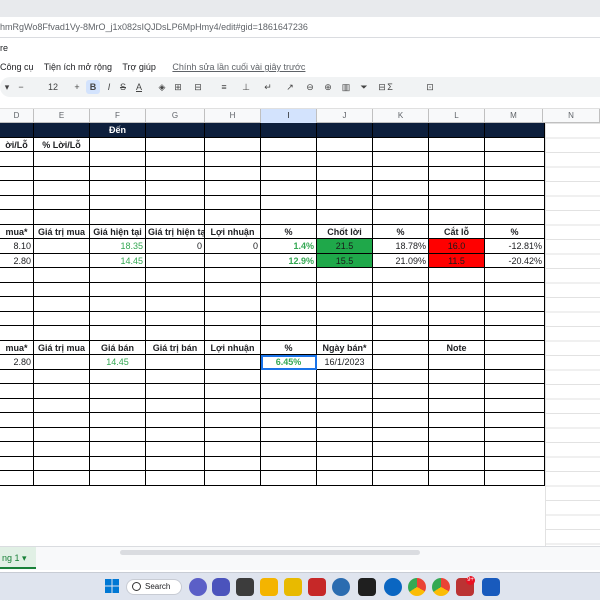 The width and height of the screenshot is (600, 600). What do you see at coordinates (345, 362) in the screenshot?
I see `table3-cell: 16/1/2023` at bounding box center [345, 362].